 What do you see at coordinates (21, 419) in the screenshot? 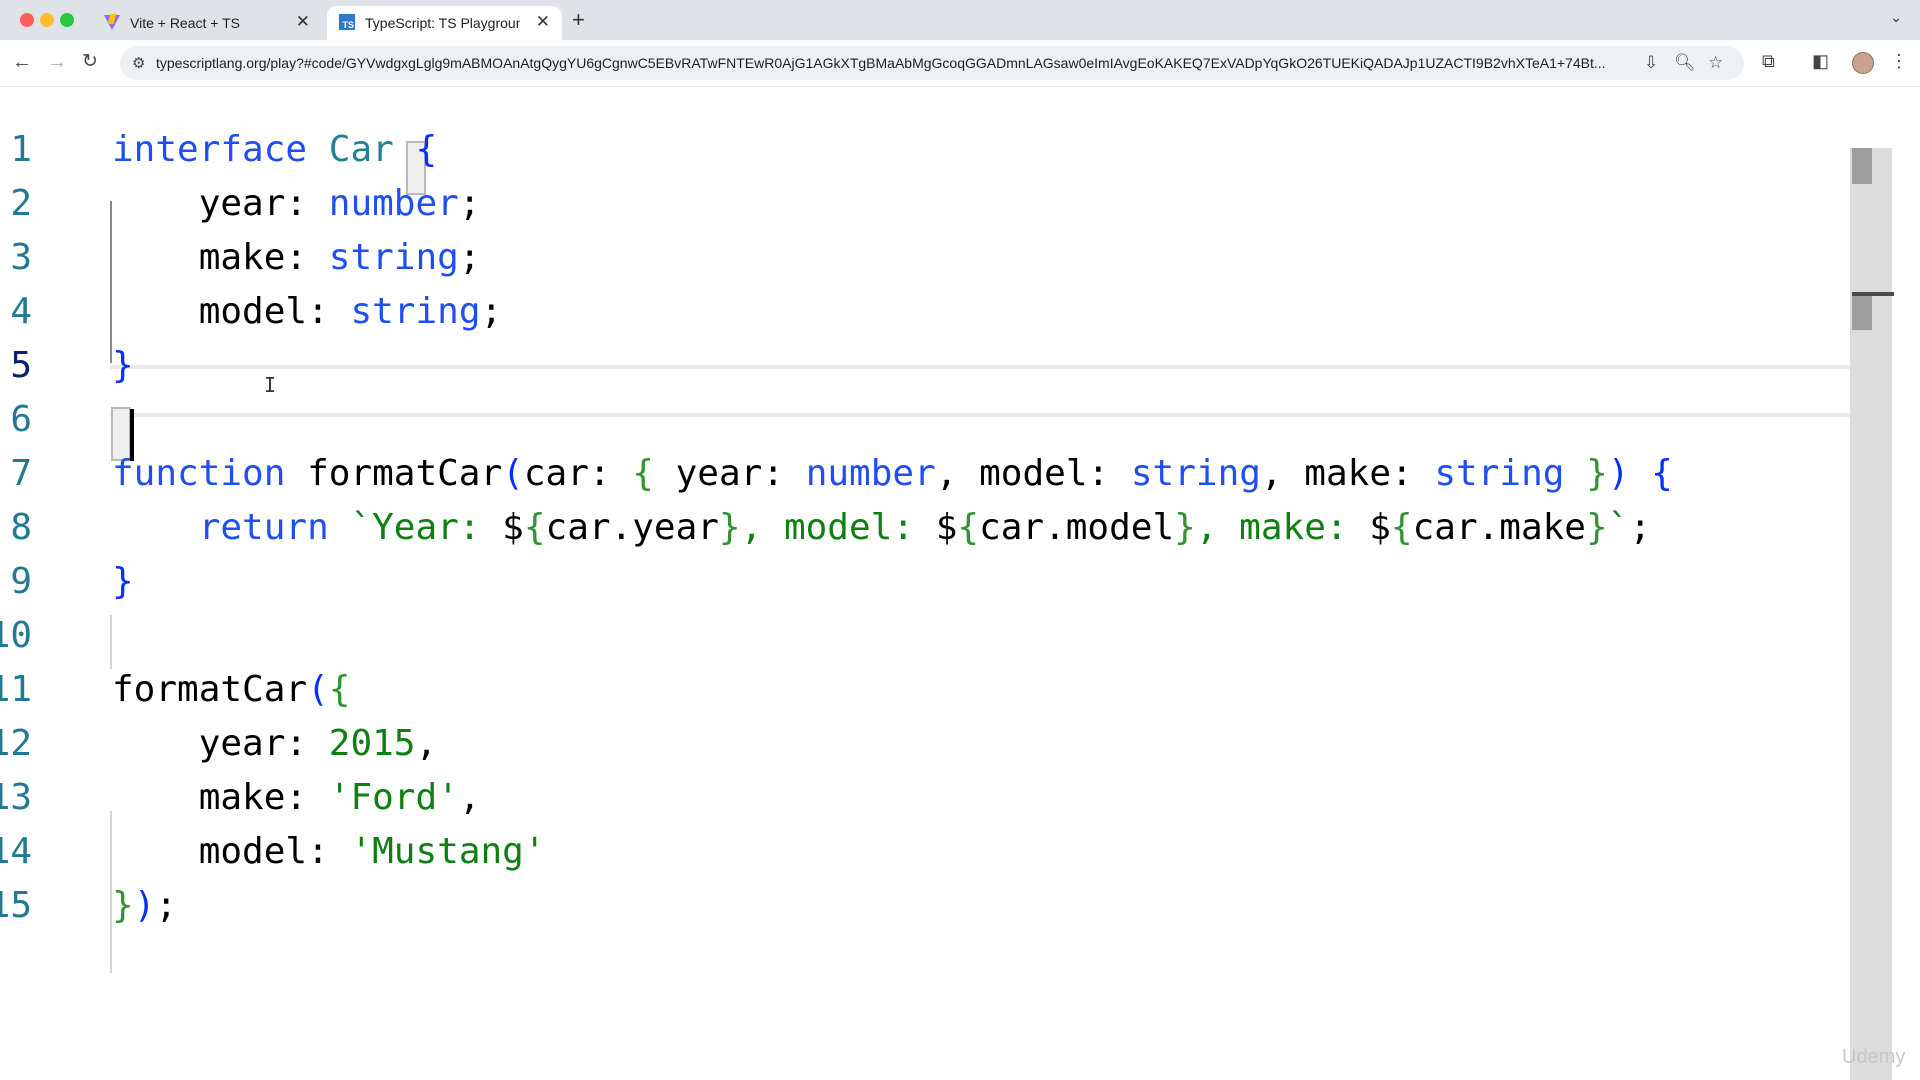
I see `line-number: 6` at bounding box center [21, 419].